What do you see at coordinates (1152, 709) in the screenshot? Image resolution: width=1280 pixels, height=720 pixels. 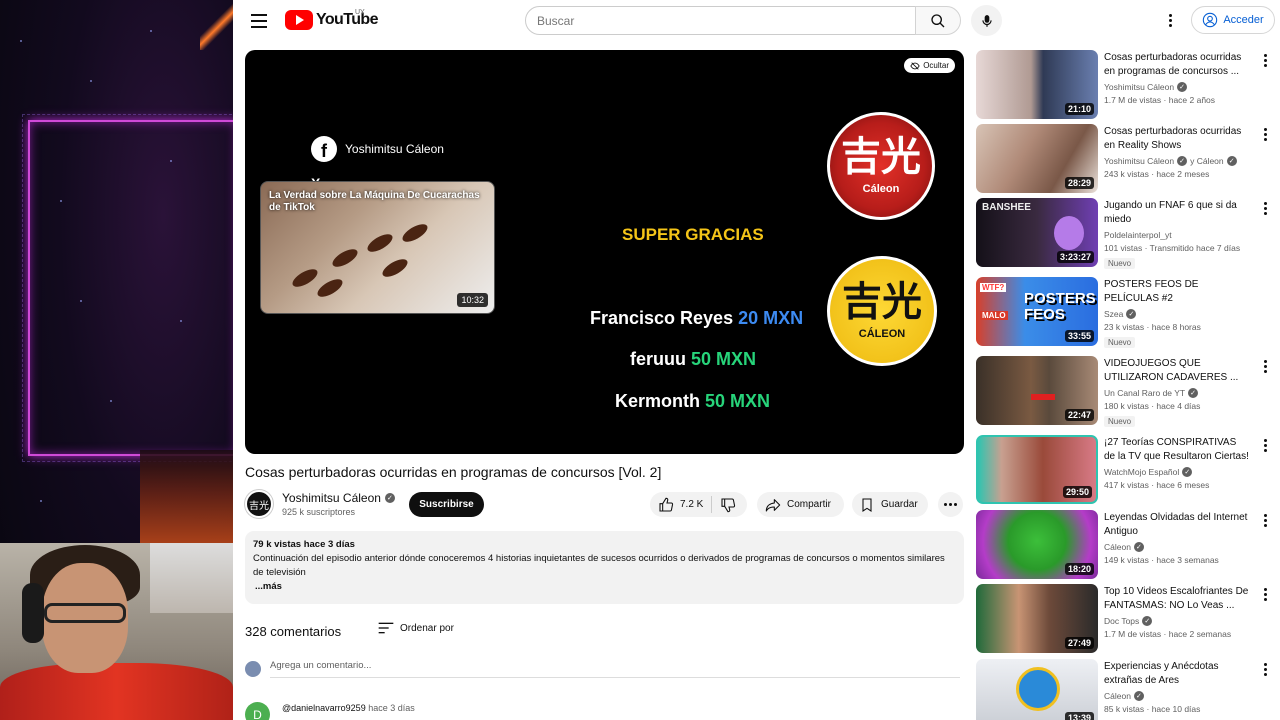 I see `video-meta: 85 k vistas · hace 10 días` at bounding box center [1152, 709].